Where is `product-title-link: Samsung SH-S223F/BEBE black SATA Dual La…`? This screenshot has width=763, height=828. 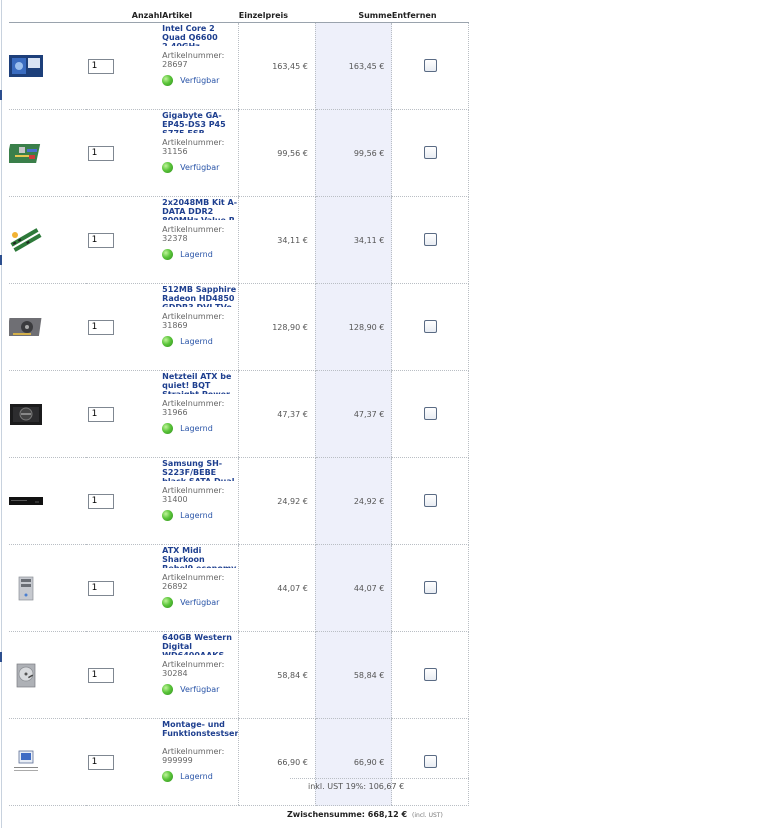 product-title-link: Samsung SH-S223F/BEBE black SATA Dual La… is located at coordinates (200, 470).